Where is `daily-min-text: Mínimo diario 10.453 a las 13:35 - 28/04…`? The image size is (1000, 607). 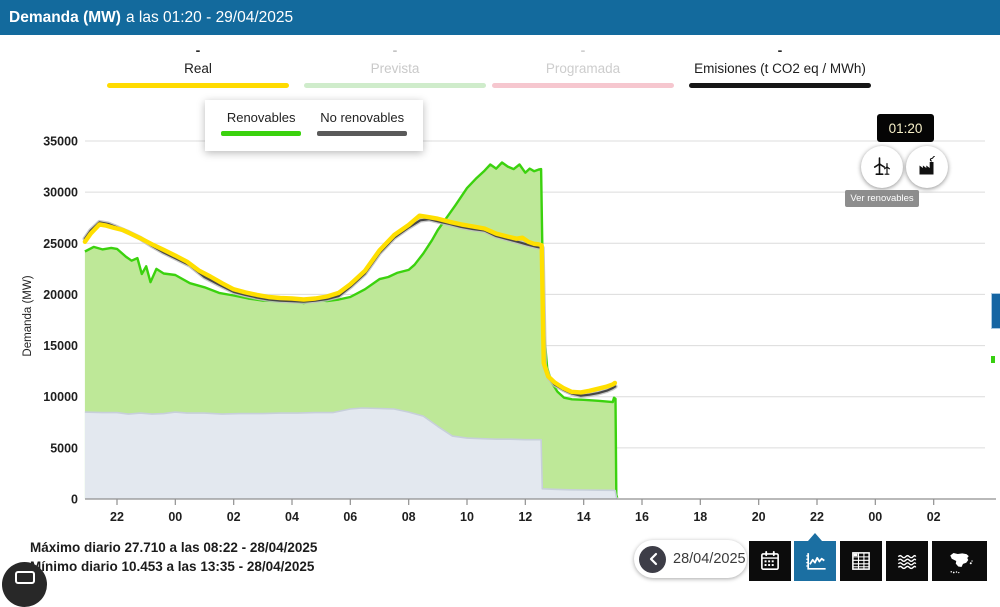
daily-min-text: Mínimo diario 10.453 a las 13:35 - 28/04… is located at coordinates (172, 566).